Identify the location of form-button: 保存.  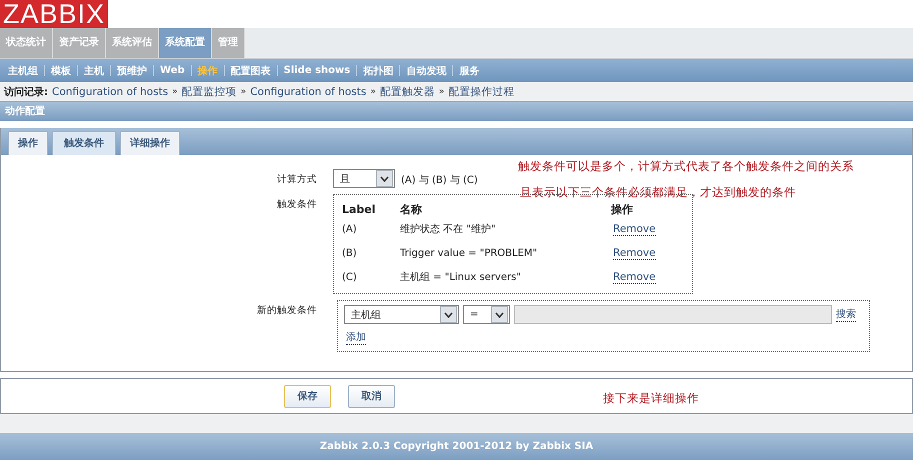
(307, 396).